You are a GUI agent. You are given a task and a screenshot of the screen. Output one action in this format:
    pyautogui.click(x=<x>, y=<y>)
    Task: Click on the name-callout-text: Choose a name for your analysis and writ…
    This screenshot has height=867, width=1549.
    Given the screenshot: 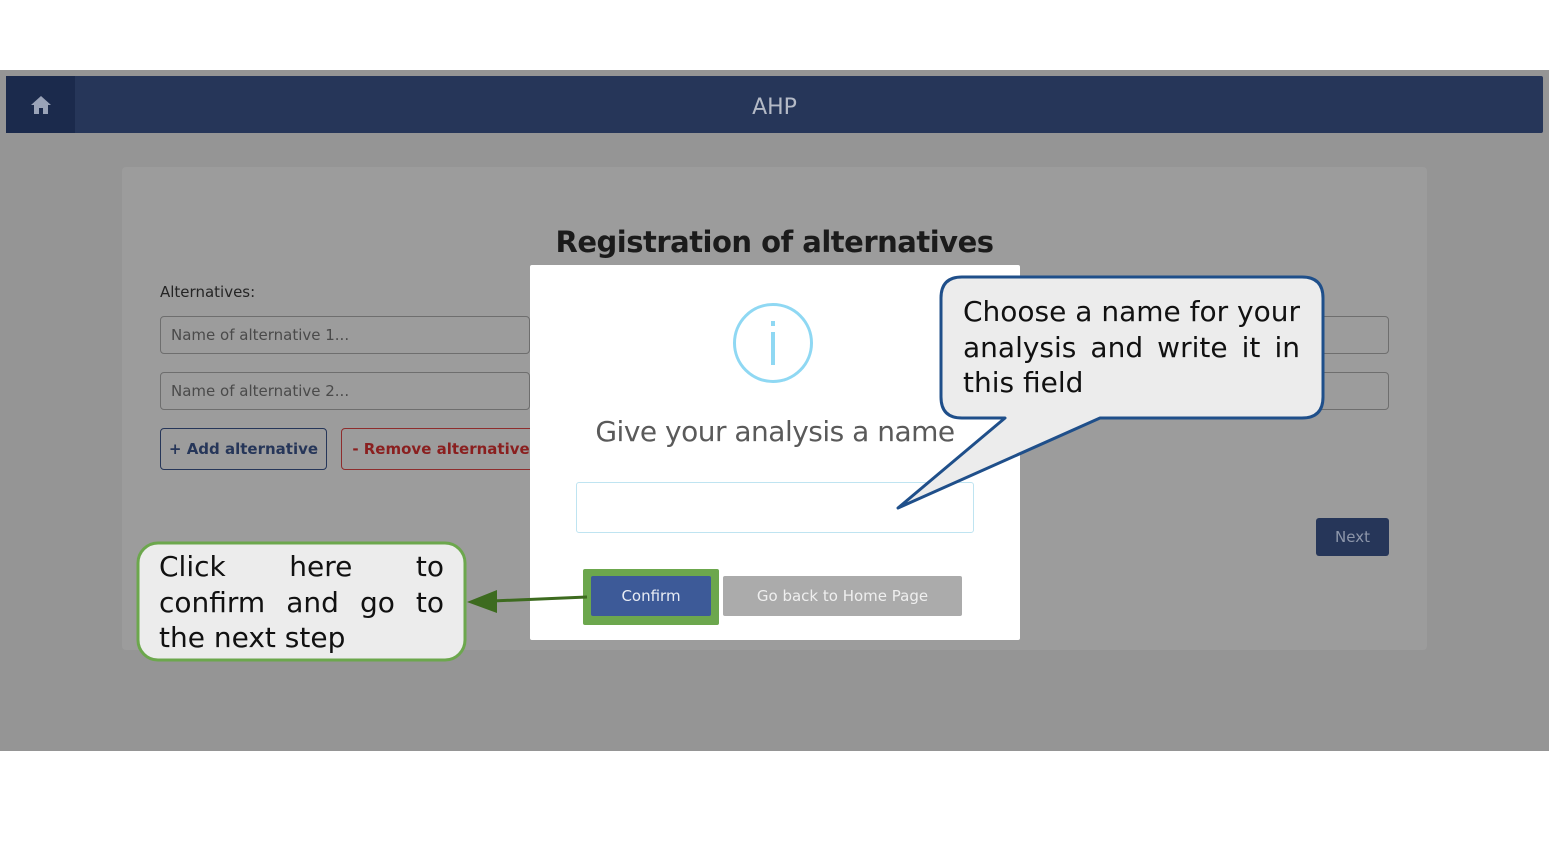 What is the action you would take?
    pyautogui.click(x=1131, y=347)
    